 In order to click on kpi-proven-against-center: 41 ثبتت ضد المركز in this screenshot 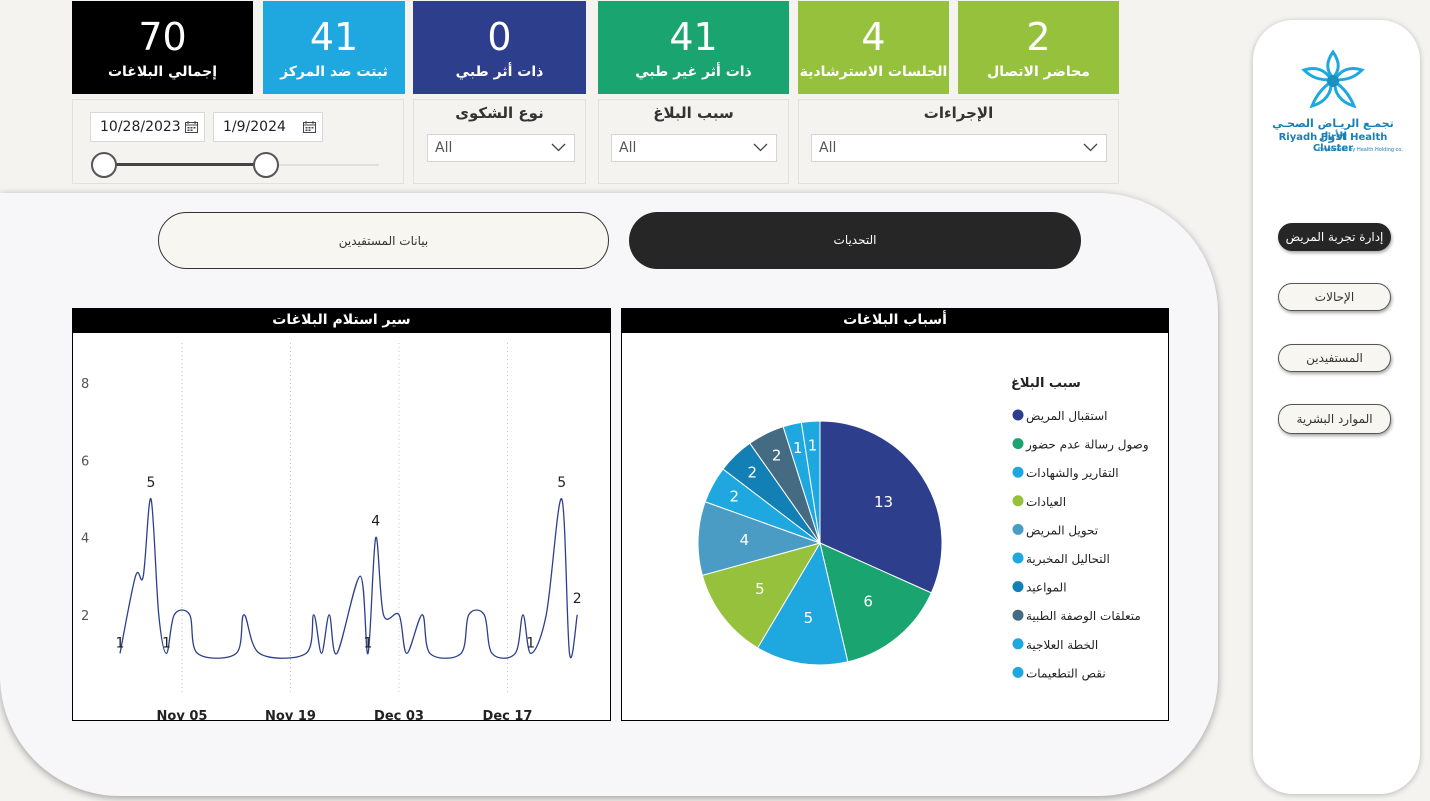, I will do `click(334, 47)`.